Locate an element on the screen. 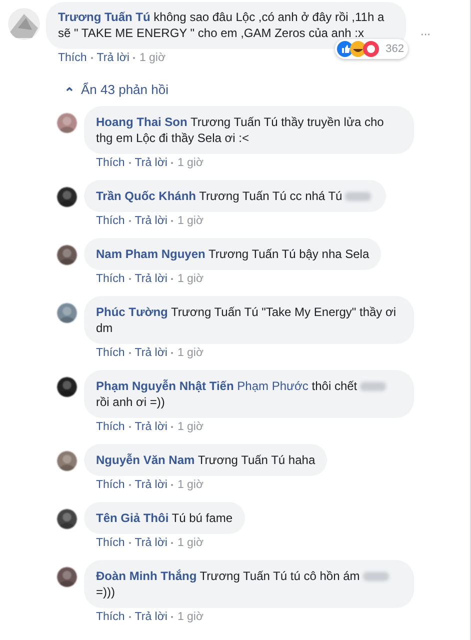  comment-text: Tên Giả Thôi Tú bú fame is located at coordinates (164, 518).